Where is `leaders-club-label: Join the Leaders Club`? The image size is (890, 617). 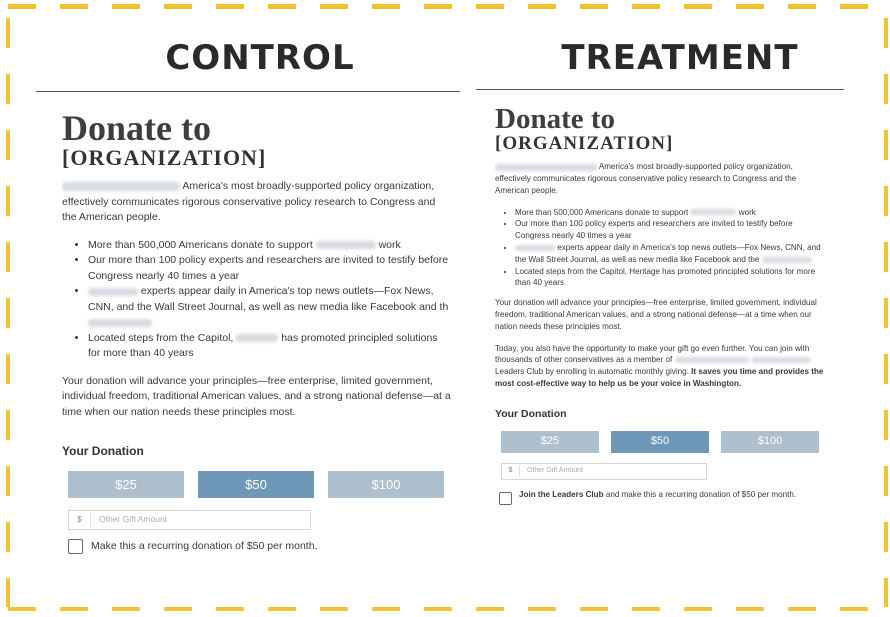
leaders-club-label: Join the Leaders Club is located at coordinates (561, 494).